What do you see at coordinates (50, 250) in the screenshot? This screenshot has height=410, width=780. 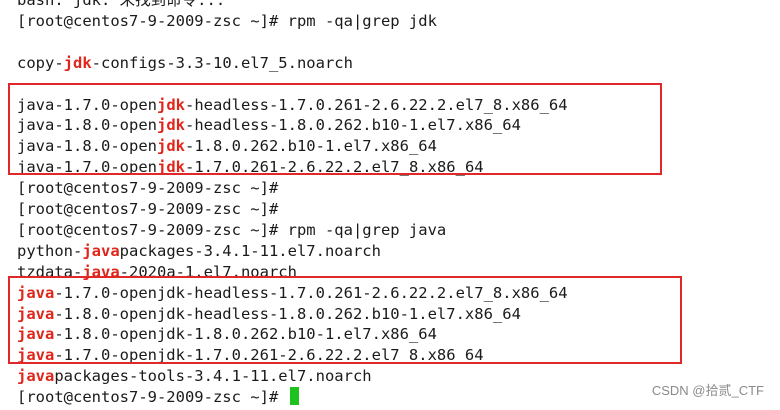 I see `terminal-text: python-` at bounding box center [50, 250].